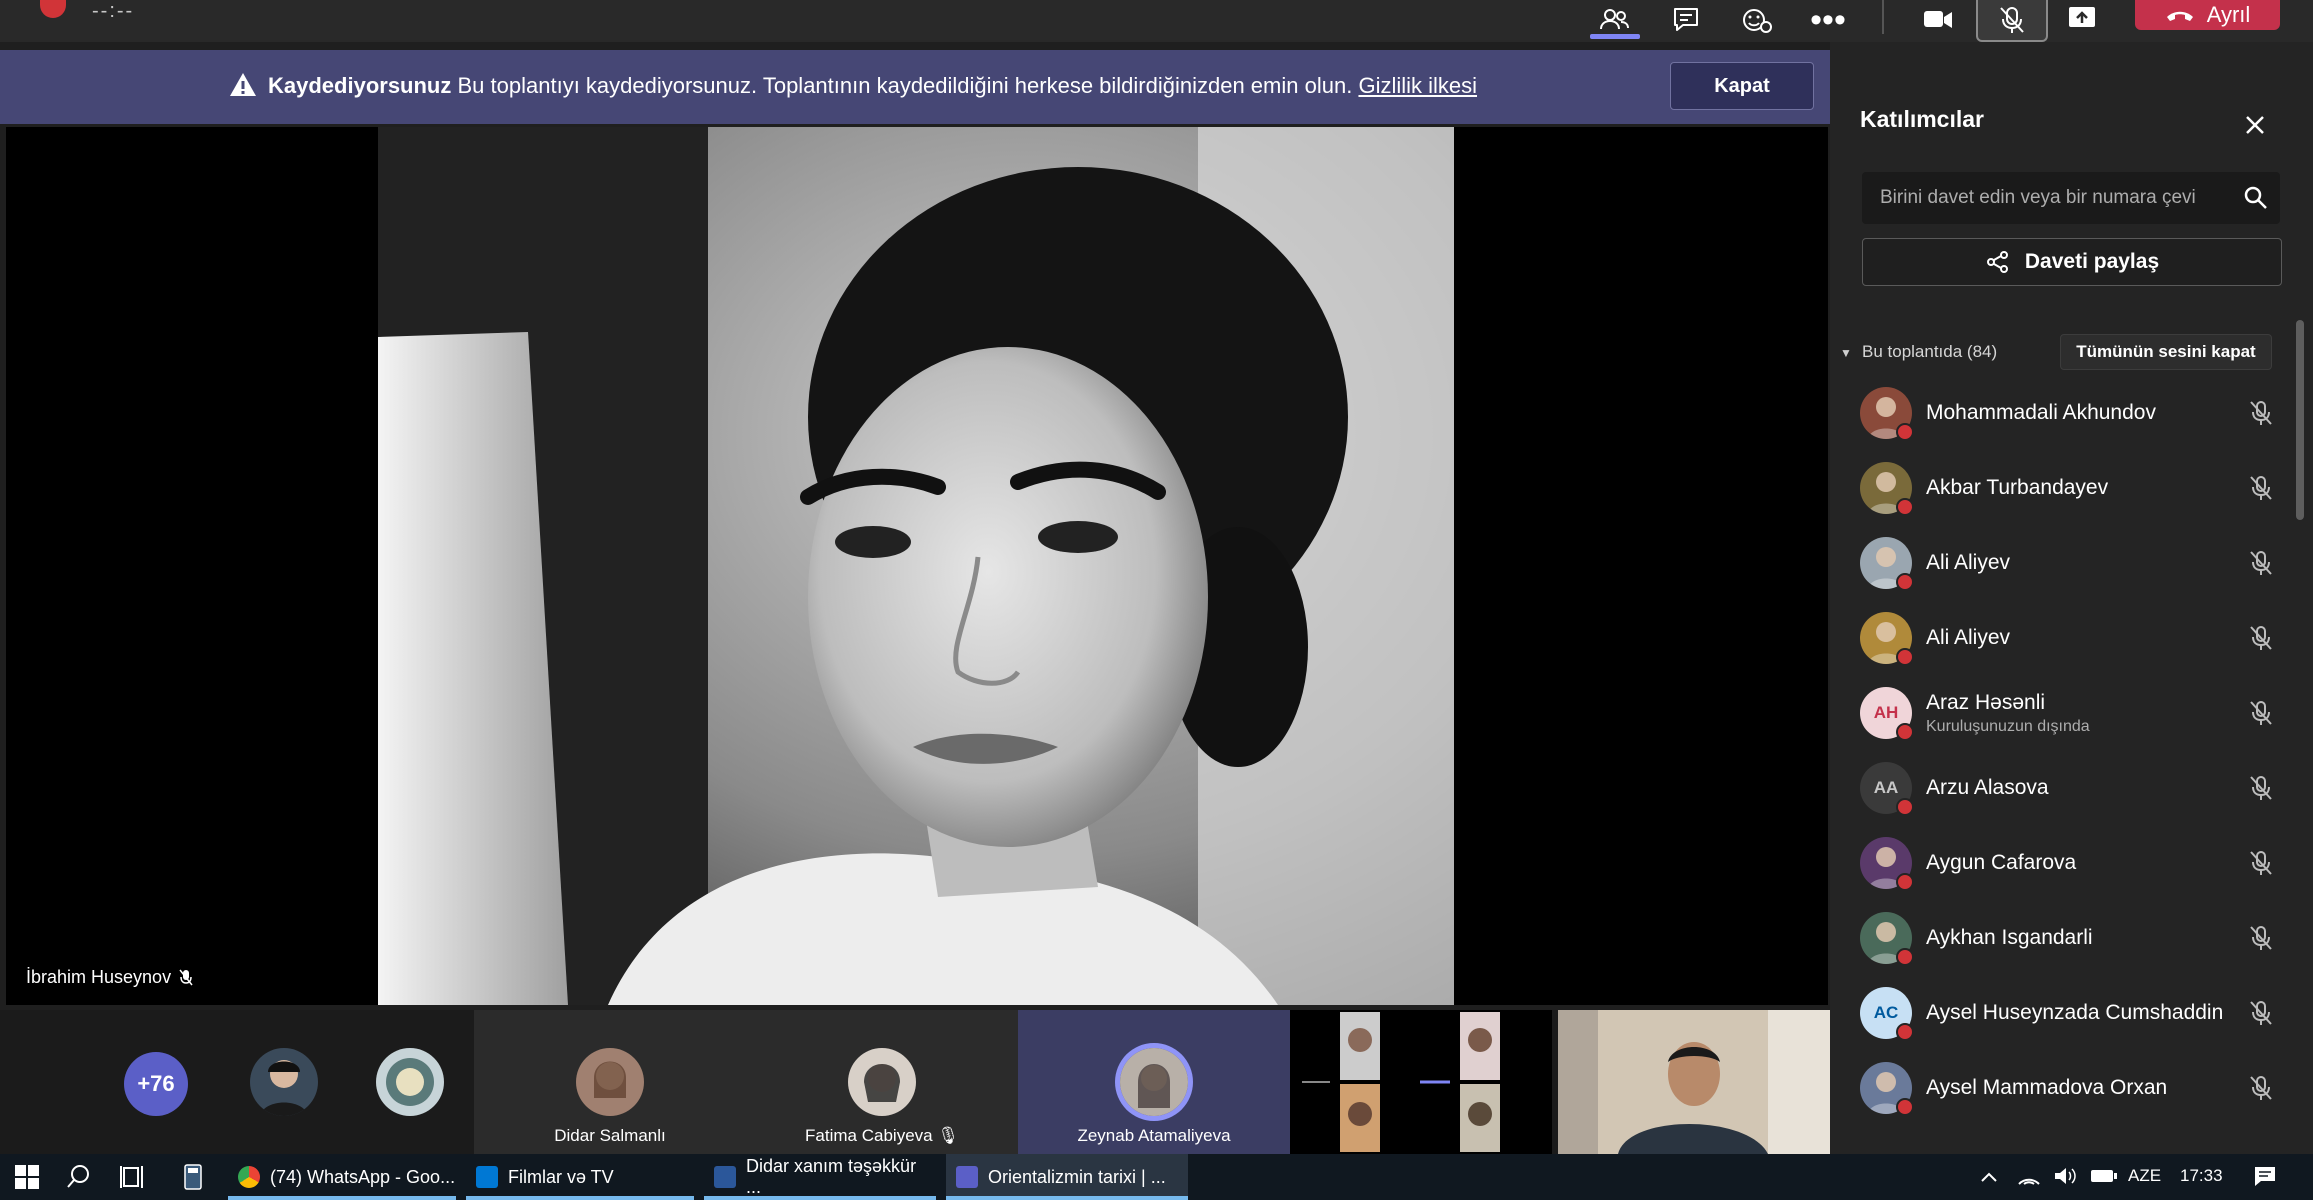 The width and height of the screenshot is (2313, 1200). Describe the element at coordinates (1929, 352) in the screenshot. I see `in-meeting-section-label: Bu toplantıda (84)` at that location.